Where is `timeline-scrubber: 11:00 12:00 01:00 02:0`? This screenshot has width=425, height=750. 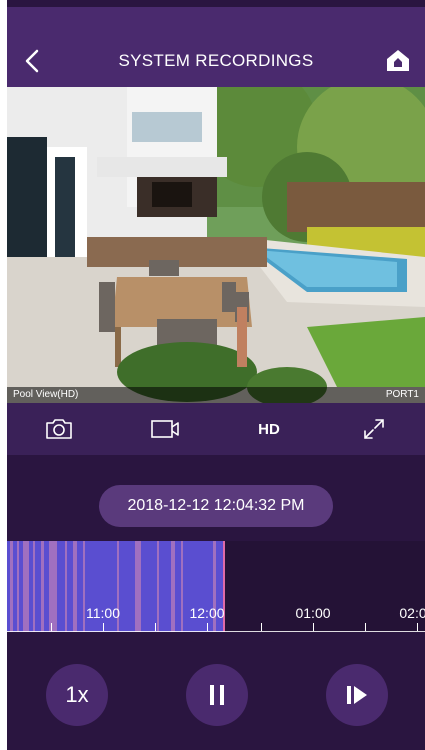
timeline-scrubber: 11:00 12:00 01:00 02:0 is located at coordinates (216, 586).